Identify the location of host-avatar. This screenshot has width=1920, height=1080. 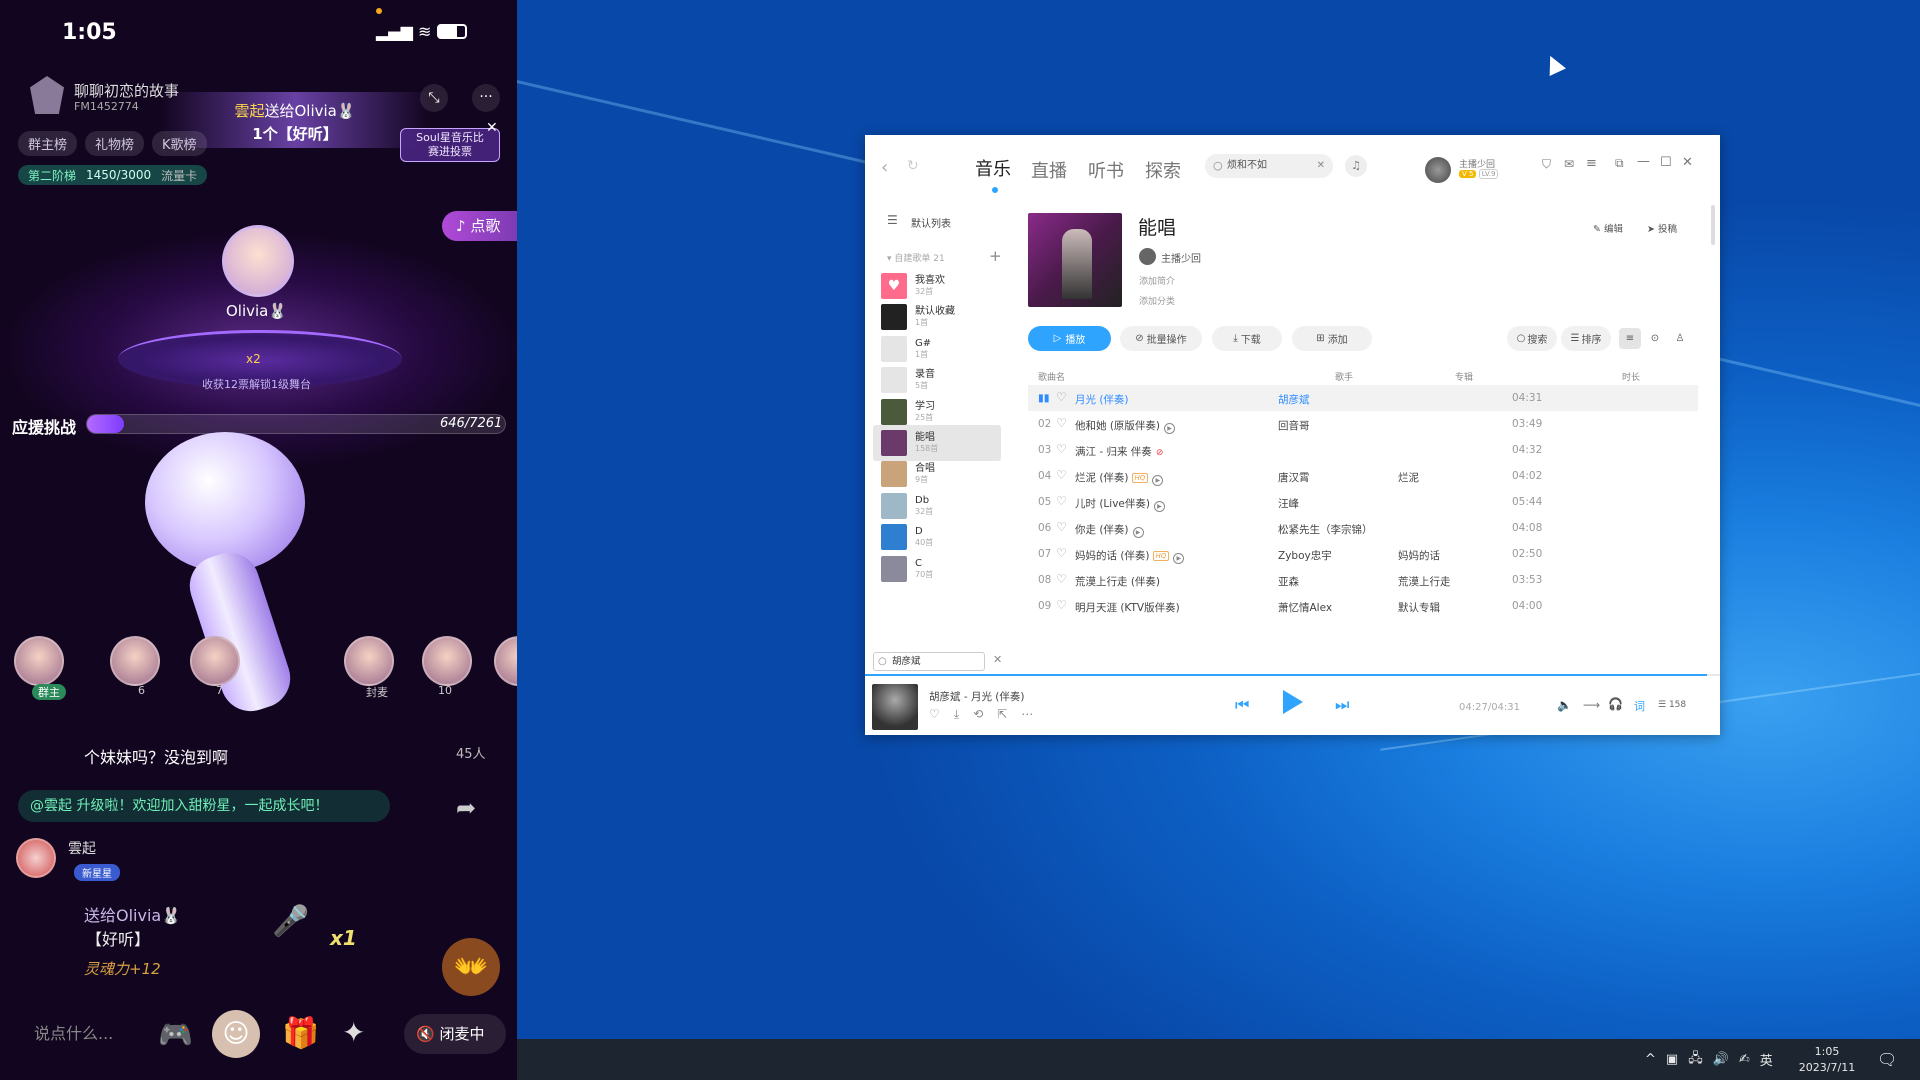
(258, 261).